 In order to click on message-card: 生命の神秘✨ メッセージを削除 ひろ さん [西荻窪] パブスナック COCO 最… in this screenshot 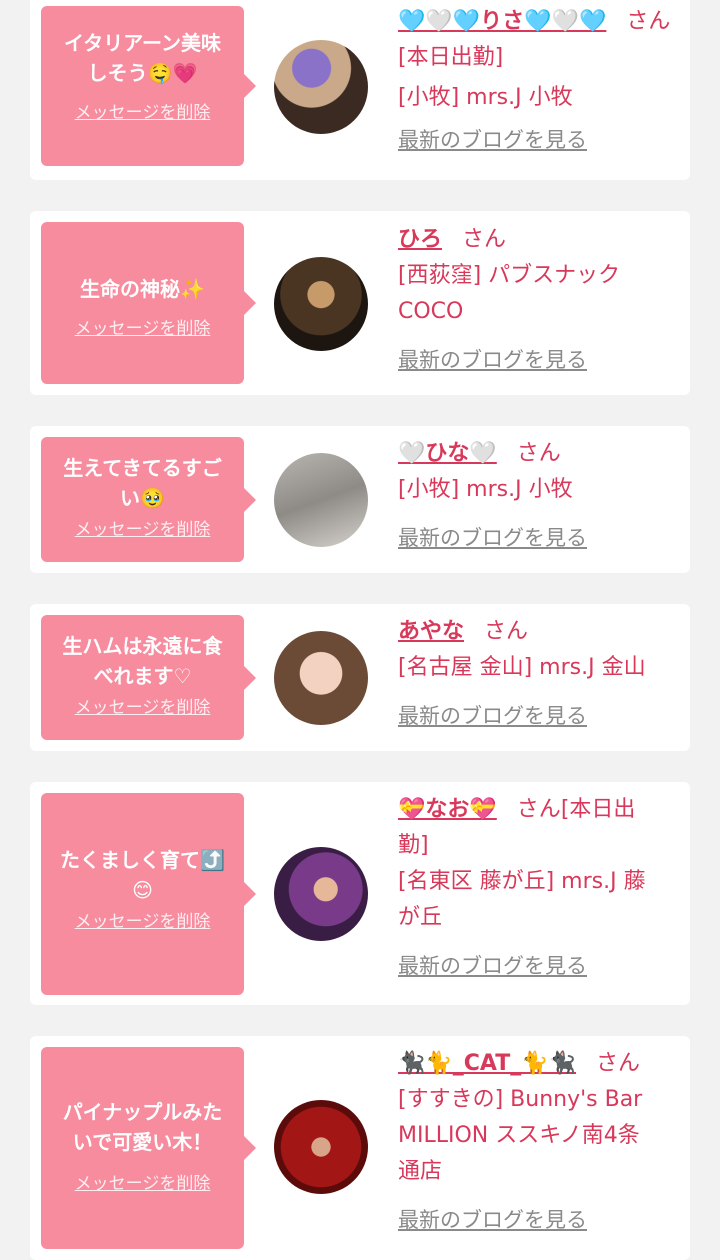, I will do `click(360, 303)`.